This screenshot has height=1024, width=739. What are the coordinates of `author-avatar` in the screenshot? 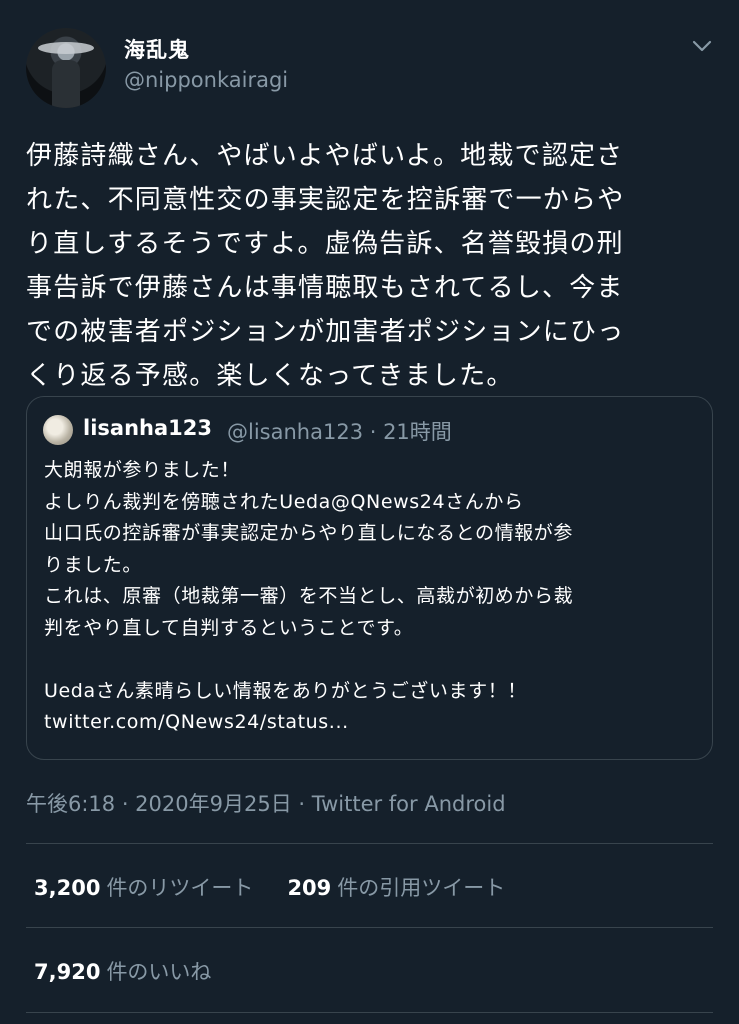 It's located at (66, 68).